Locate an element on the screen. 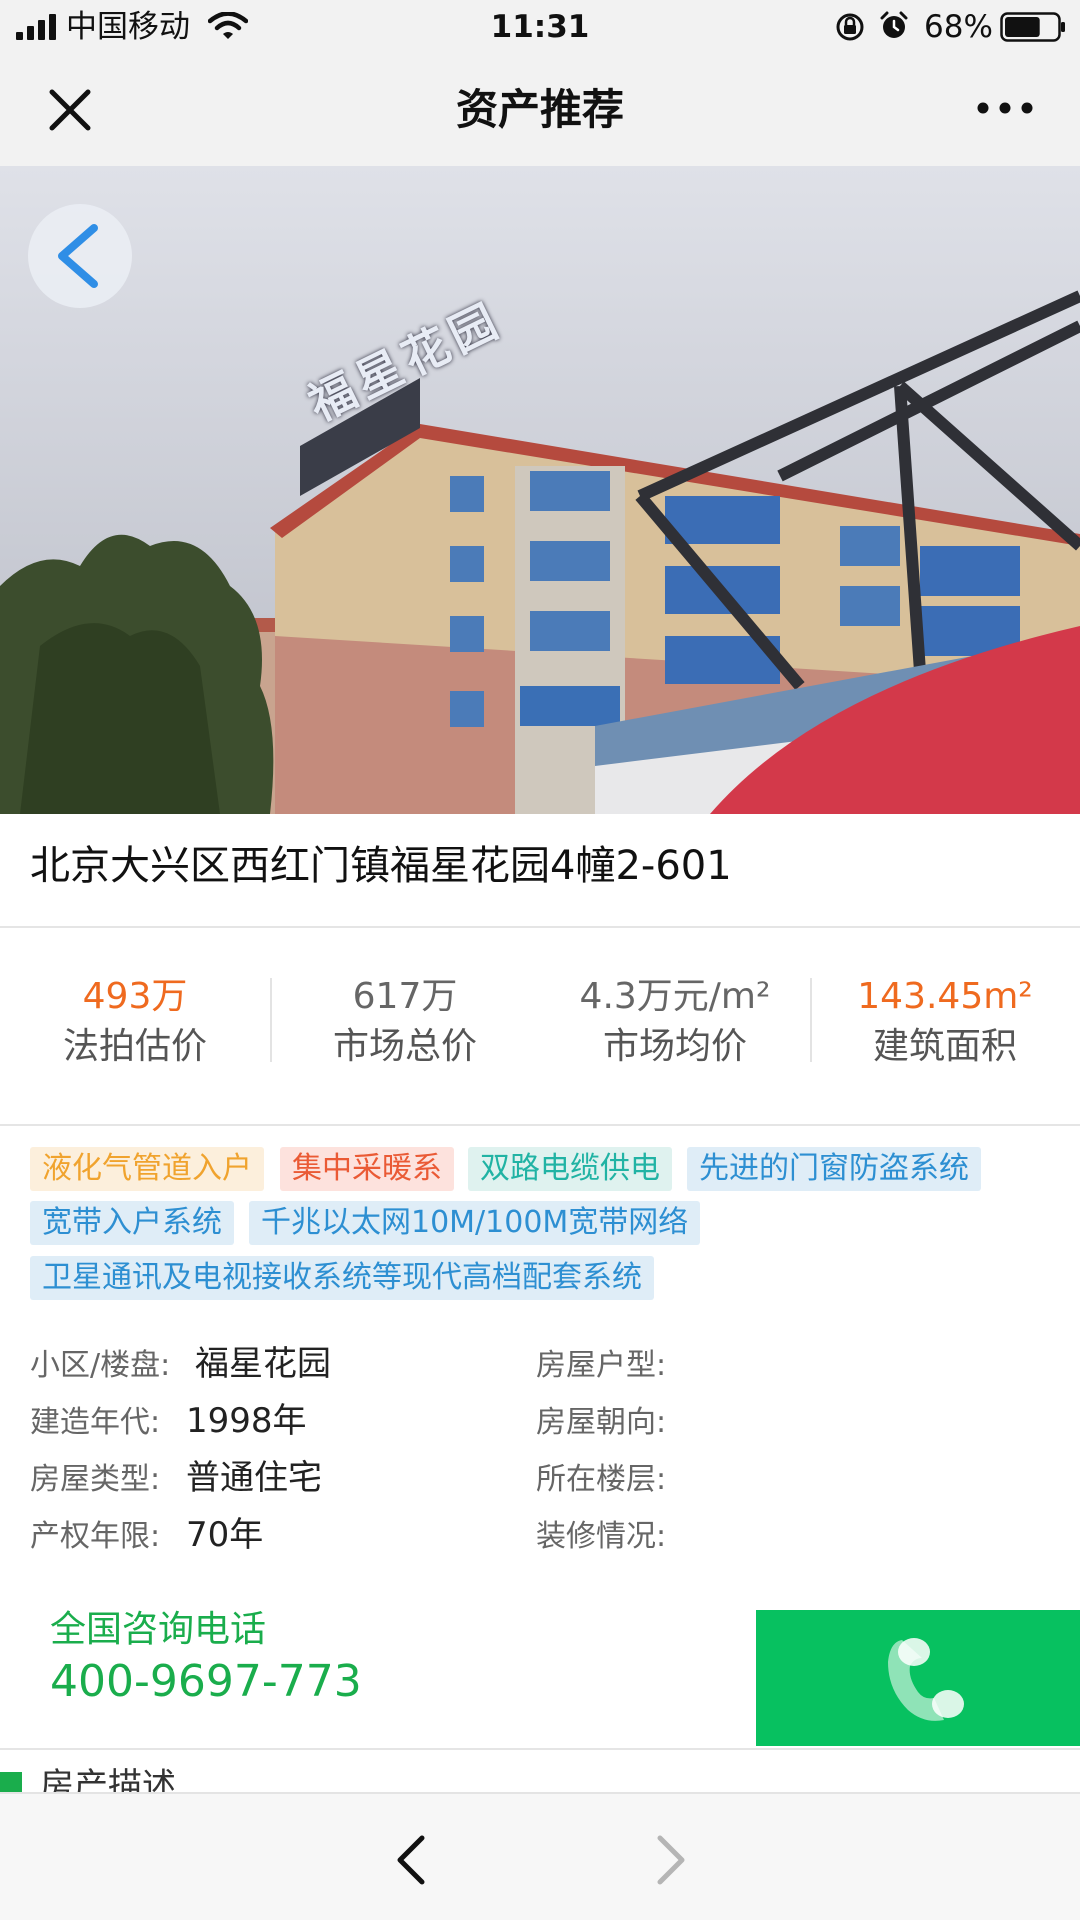 This screenshot has height=1920, width=1080. info-label-floor: 所在楼层: is located at coordinates (601, 1479).